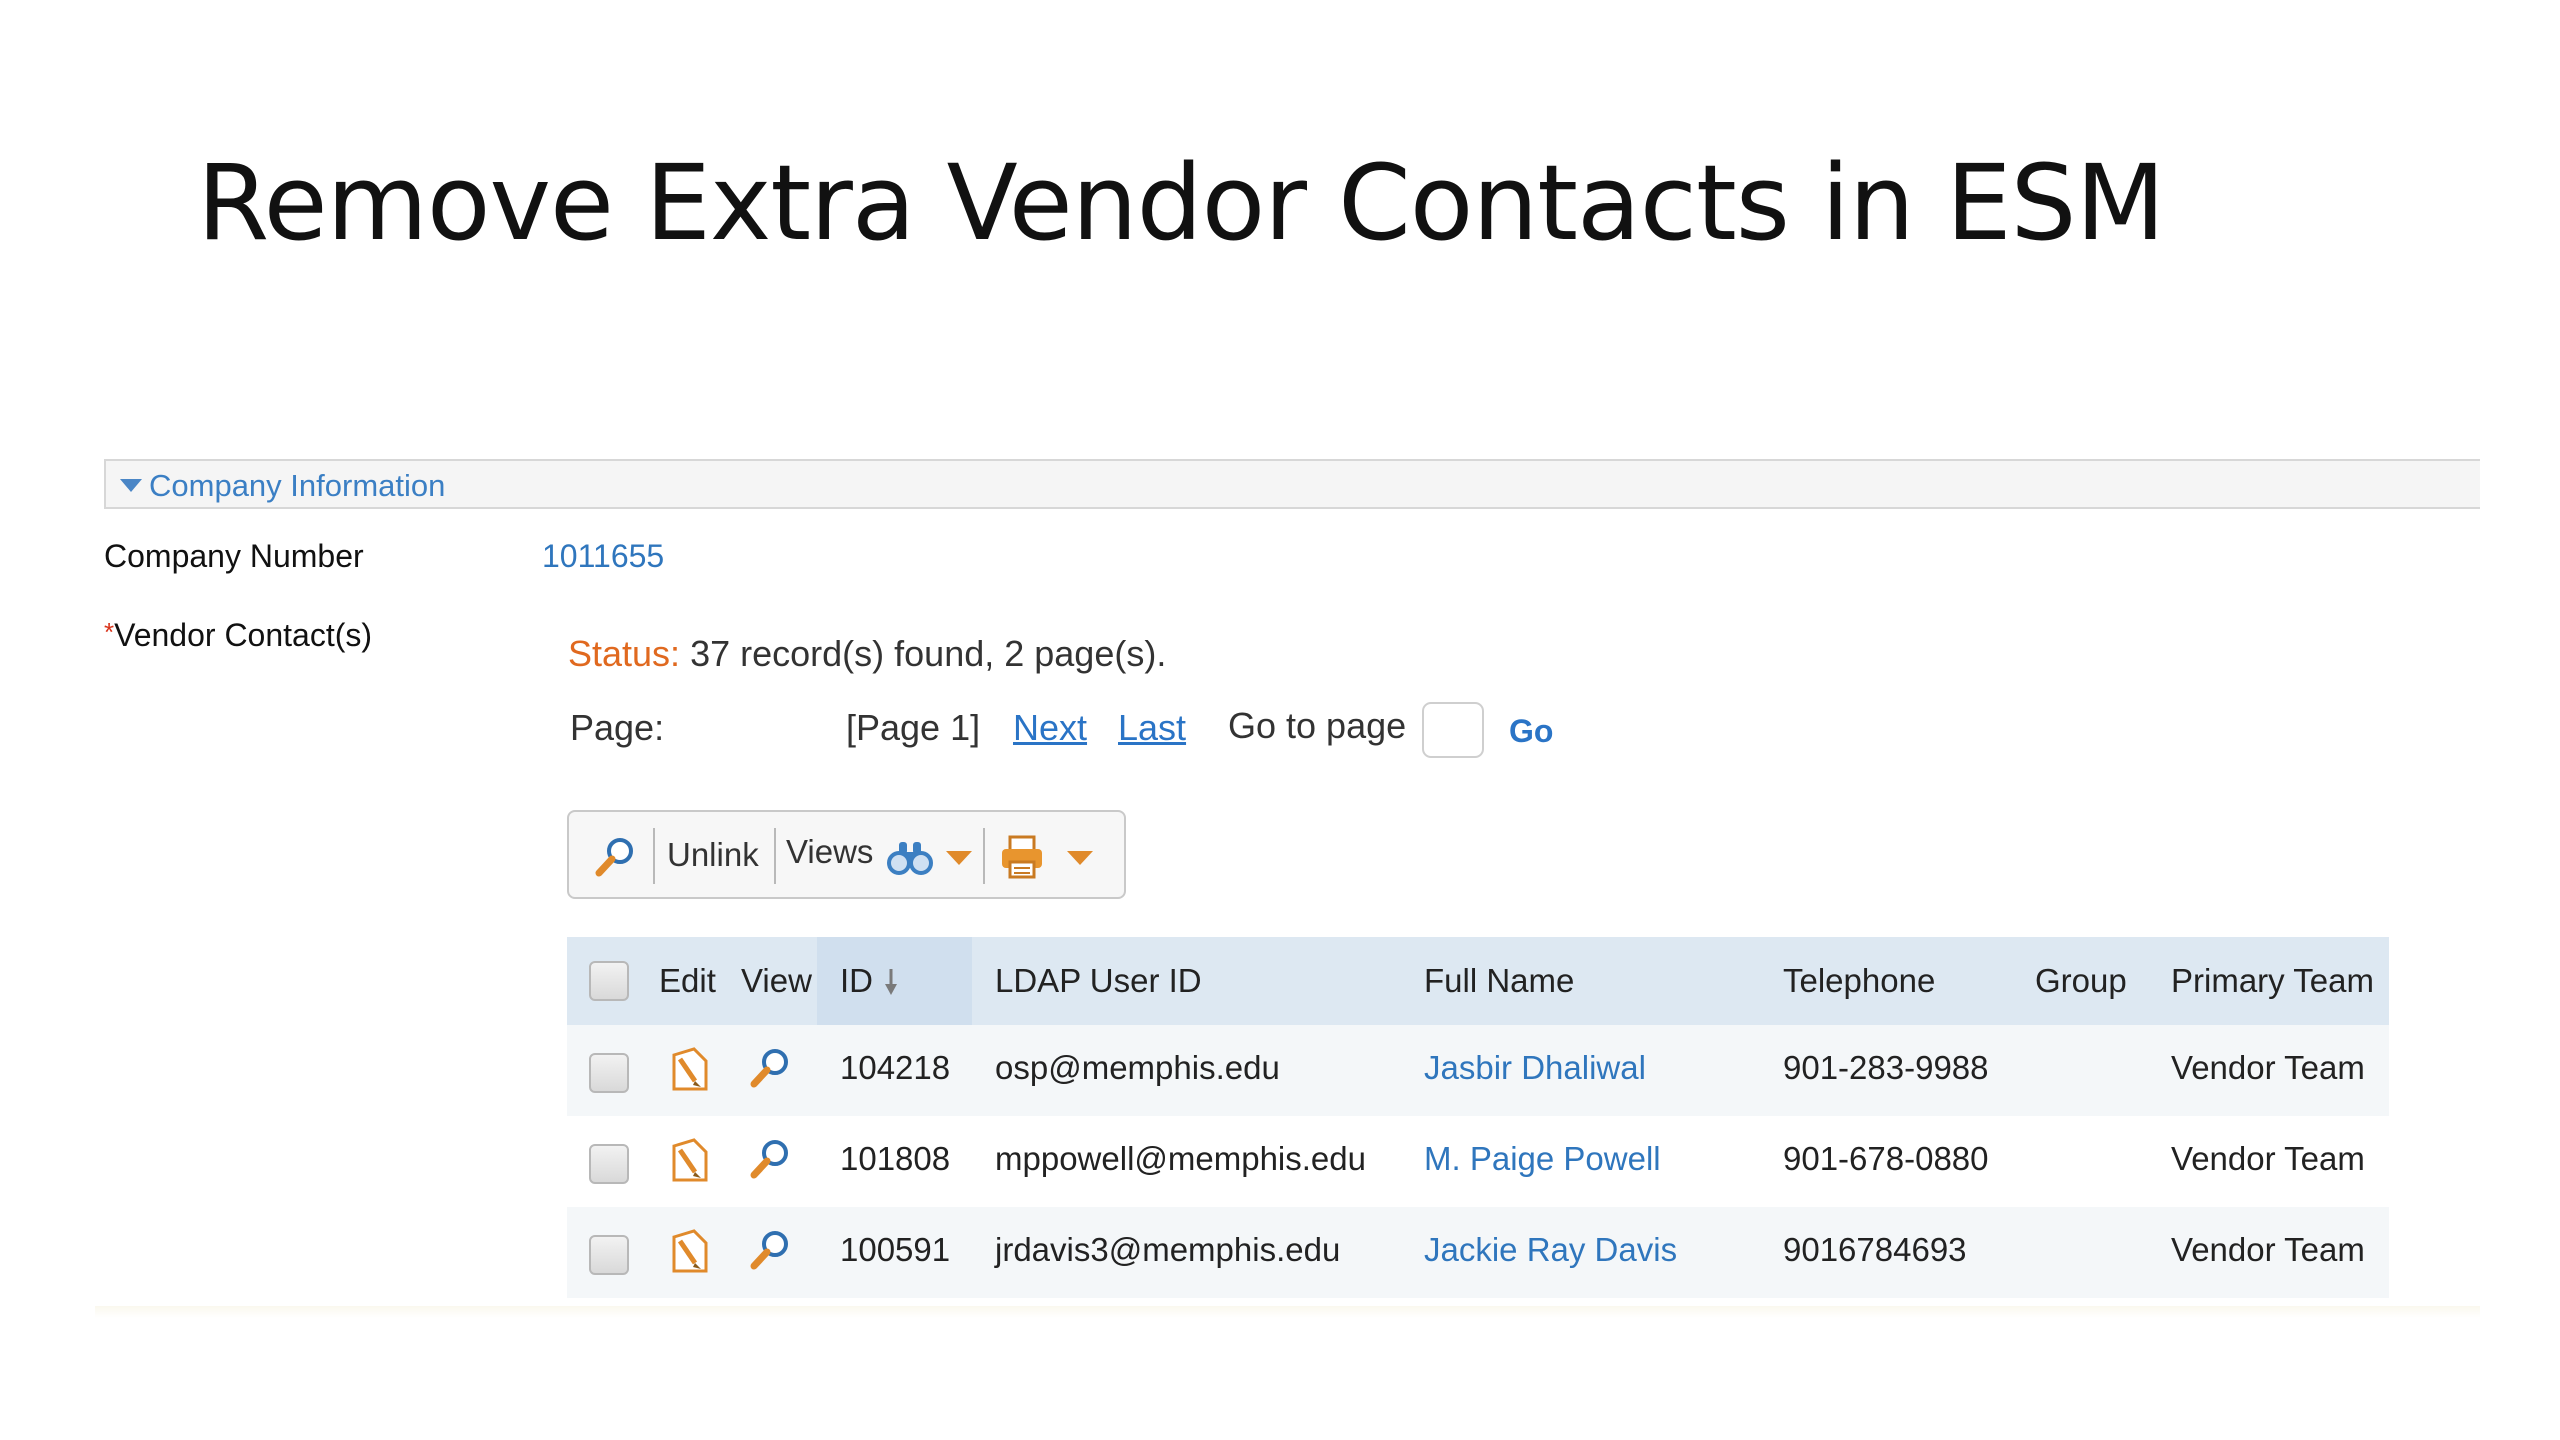 Image resolution: width=2560 pixels, height=1440 pixels. Describe the element at coordinates (609, 981) in the screenshot. I see `select-all-checkbox` at that location.